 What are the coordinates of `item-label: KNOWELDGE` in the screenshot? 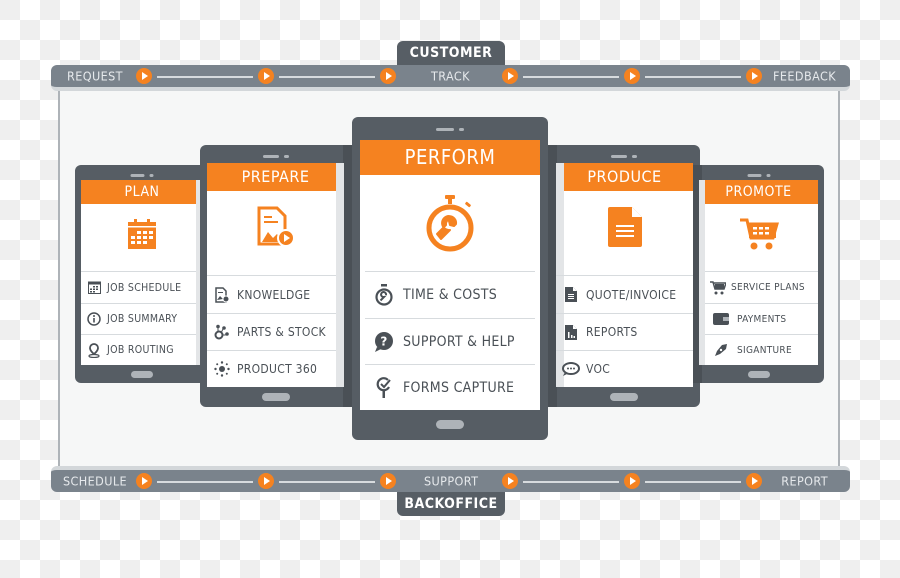 It's located at (274, 294).